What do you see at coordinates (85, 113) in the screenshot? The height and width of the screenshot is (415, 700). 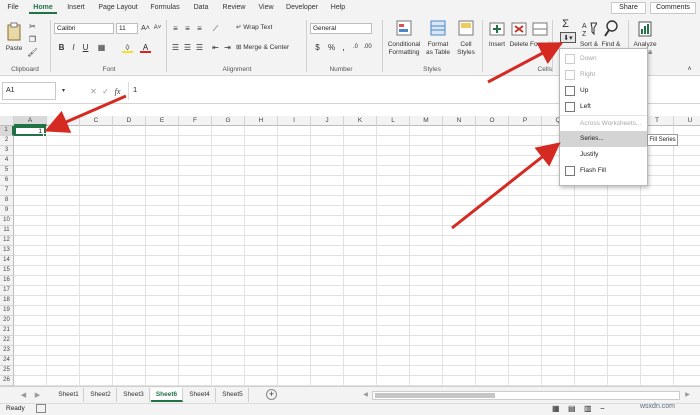 I see `arrow-to-cell-a1` at bounding box center [85, 113].